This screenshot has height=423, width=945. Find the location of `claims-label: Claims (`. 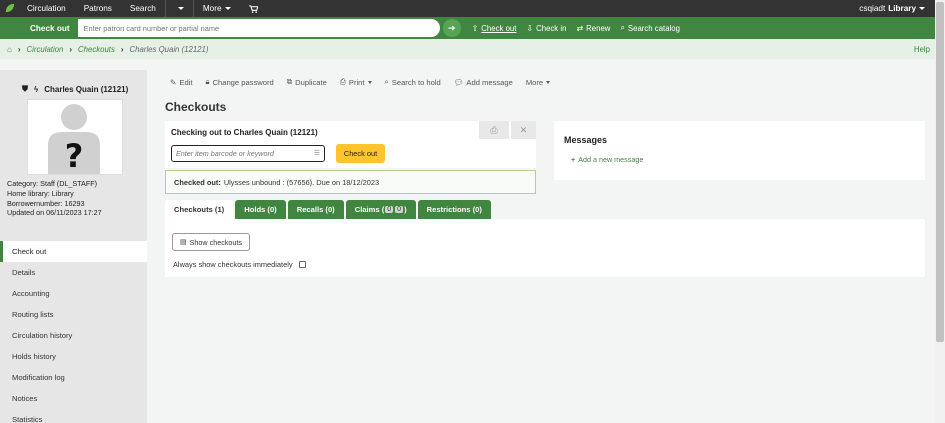

claims-label: Claims ( is located at coordinates (369, 209).